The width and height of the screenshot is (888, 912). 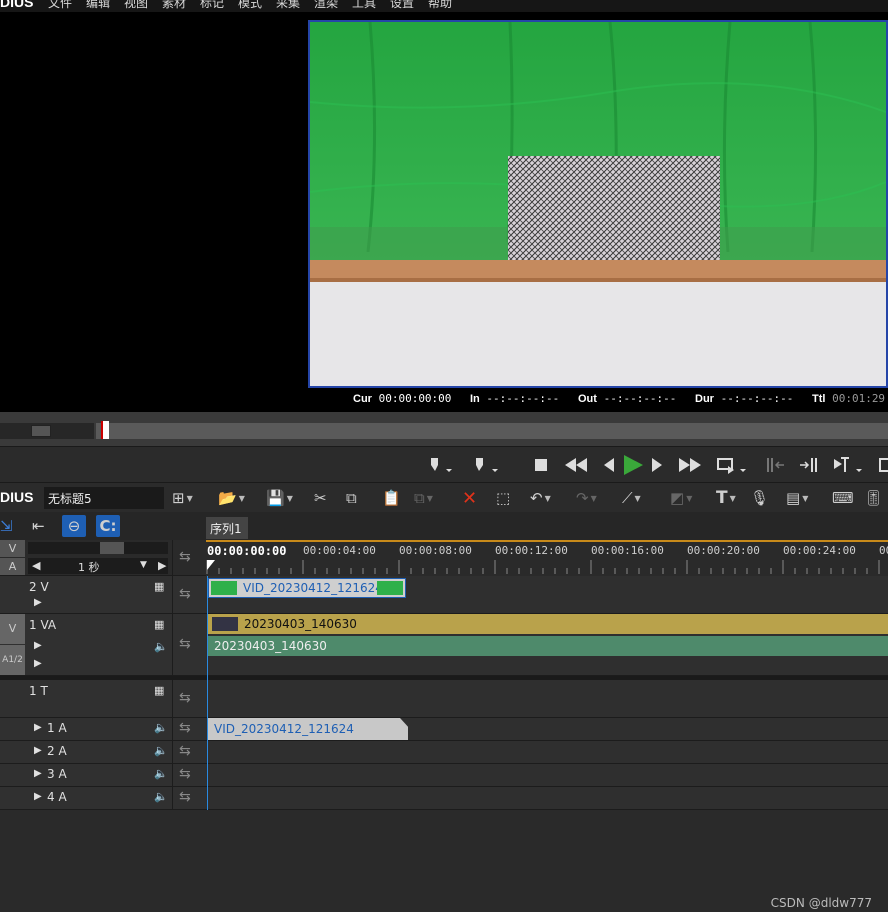 I want to click on clip-a1: VID_20230412_121624, so click(x=308, y=729).